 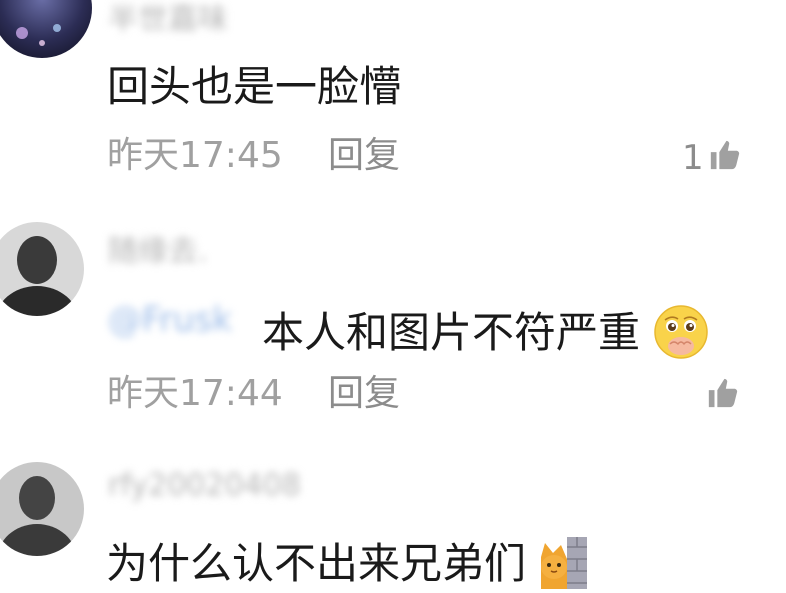 I want to click on username: rfy20020408, so click(x=204, y=485).